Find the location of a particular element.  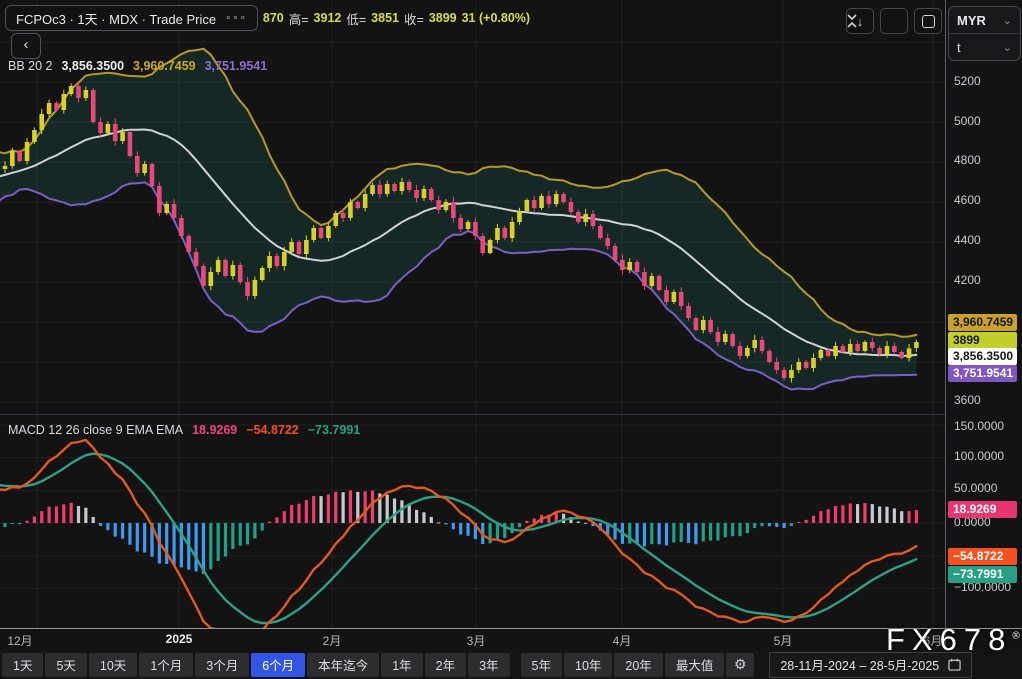

time-label-2月: 2月 is located at coordinates (332, 641).